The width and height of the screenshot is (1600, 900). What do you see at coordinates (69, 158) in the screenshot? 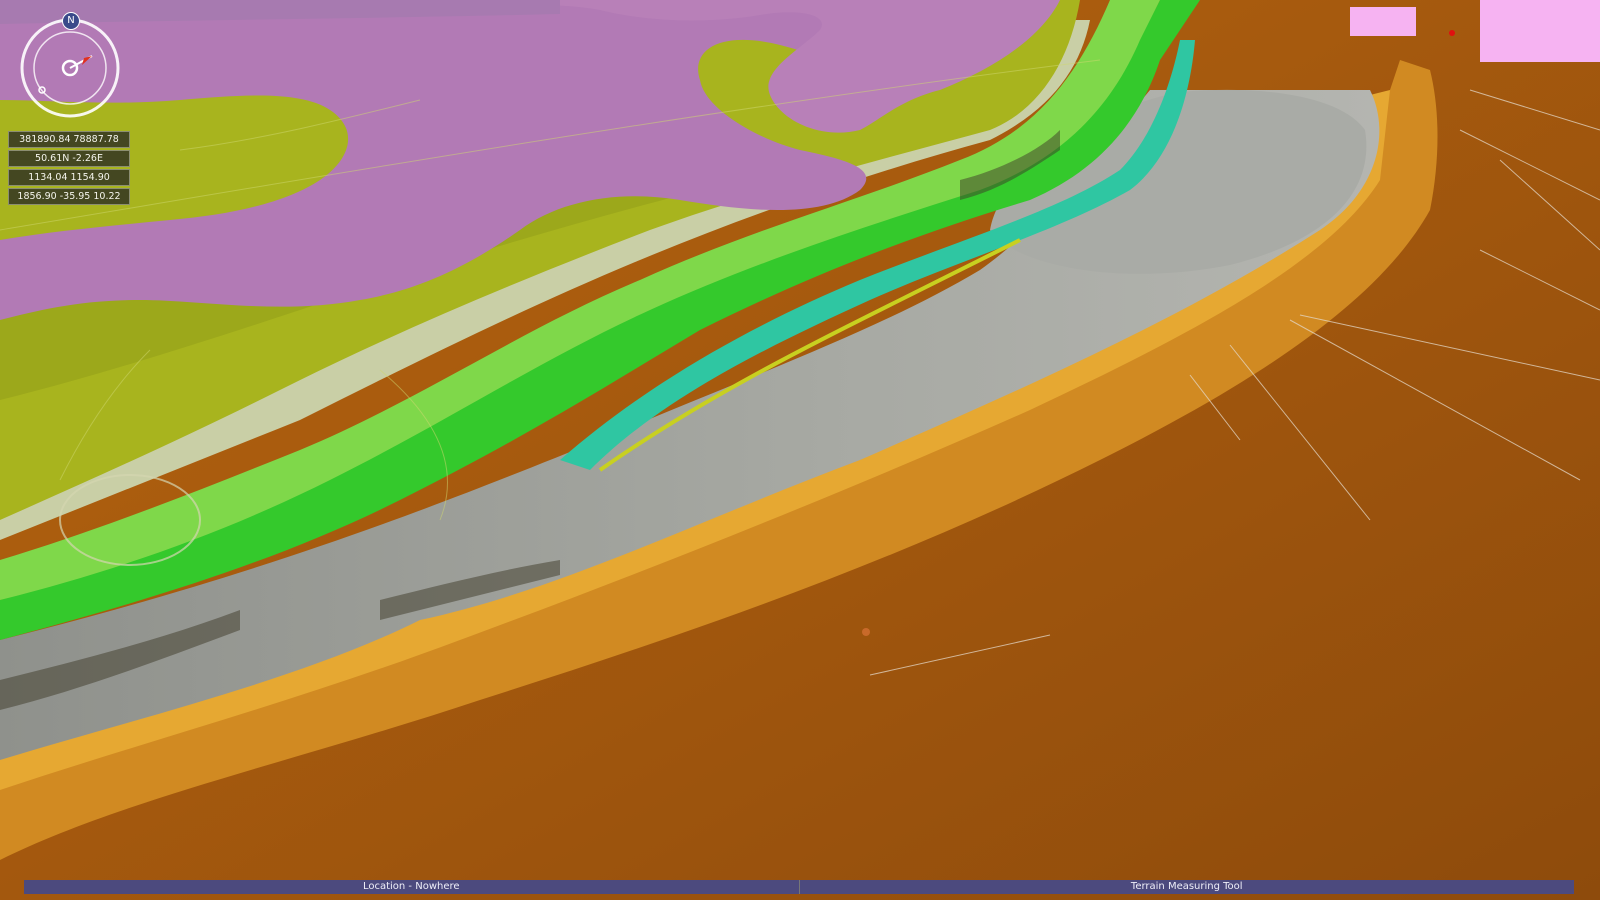
I see `coord-lat-lon: 50.61N -2.26E` at bounding box center [69, 158].